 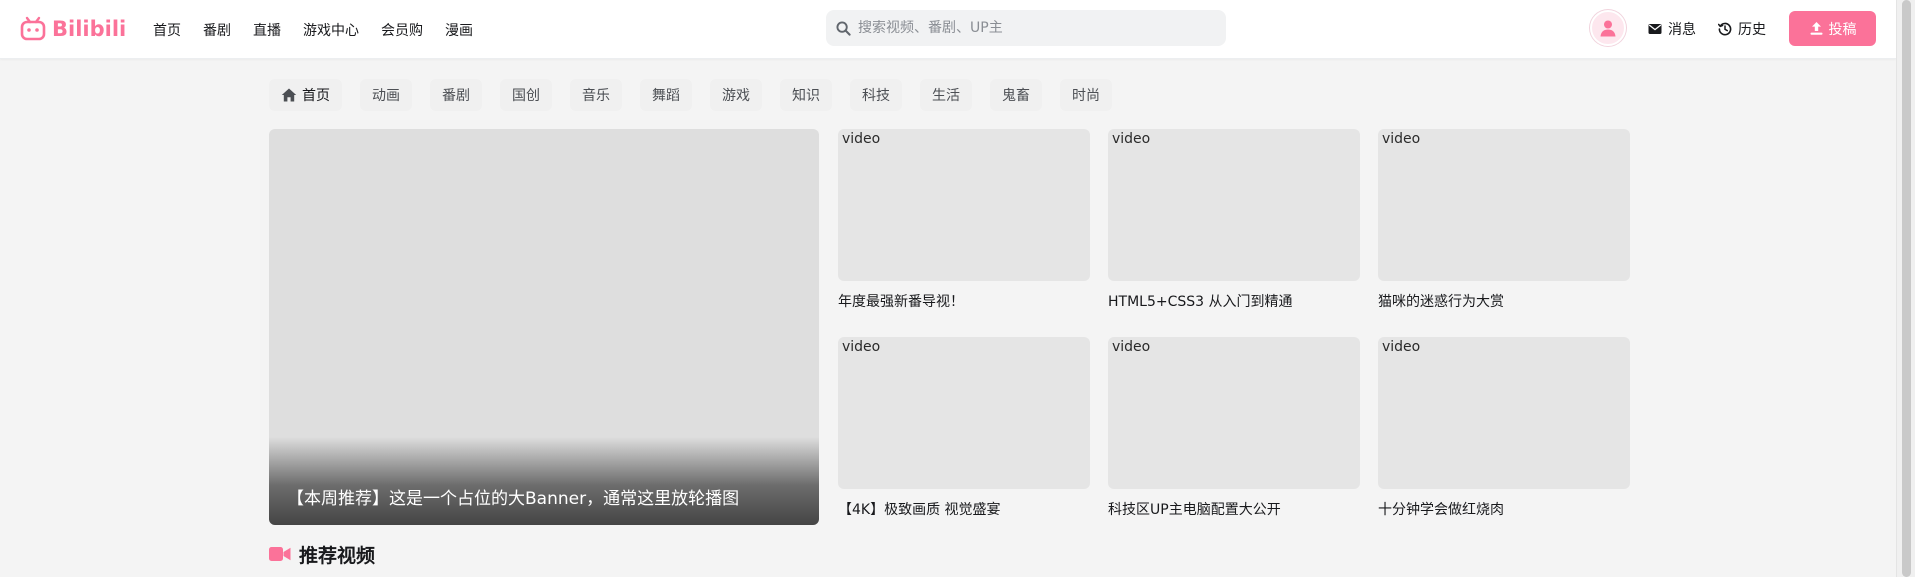 I want to click on upload-button: 投稿, so click(x=1832, y=28).